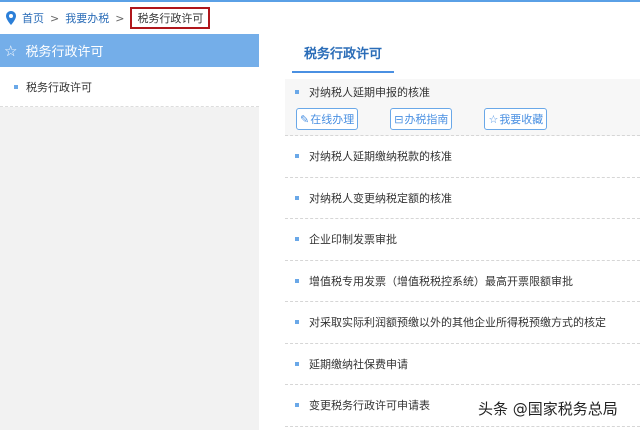  Describe the element at coordinates (399, 119) in the screenshot. I see `guide-icon: ⊟` at that location.